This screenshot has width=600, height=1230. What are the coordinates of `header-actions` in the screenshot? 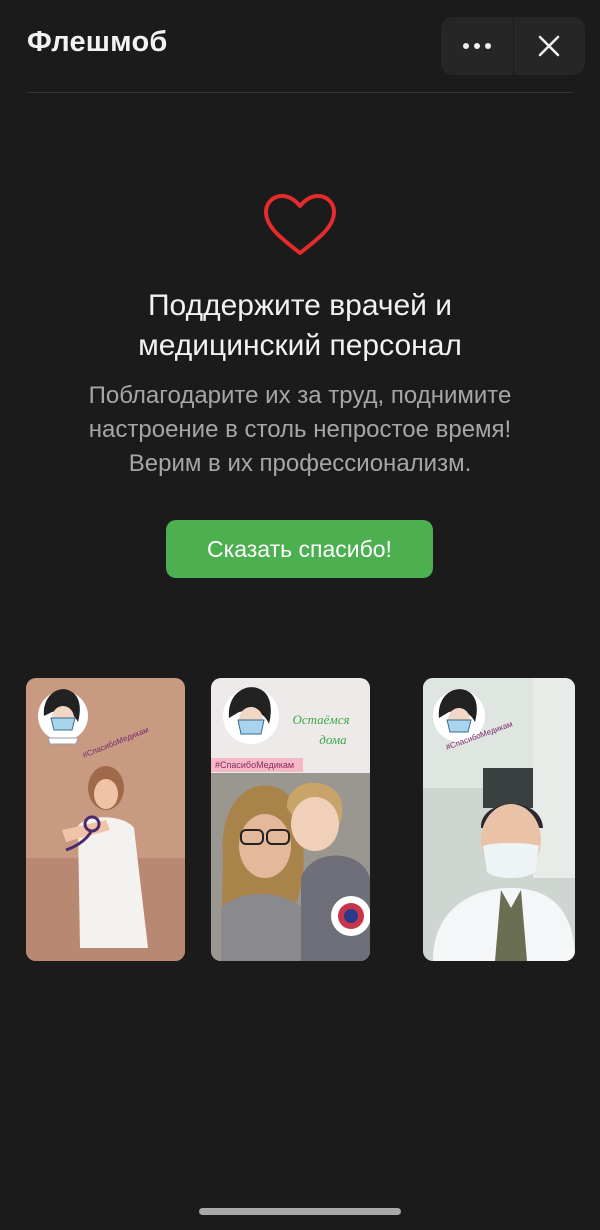 It's located at (513, 46).